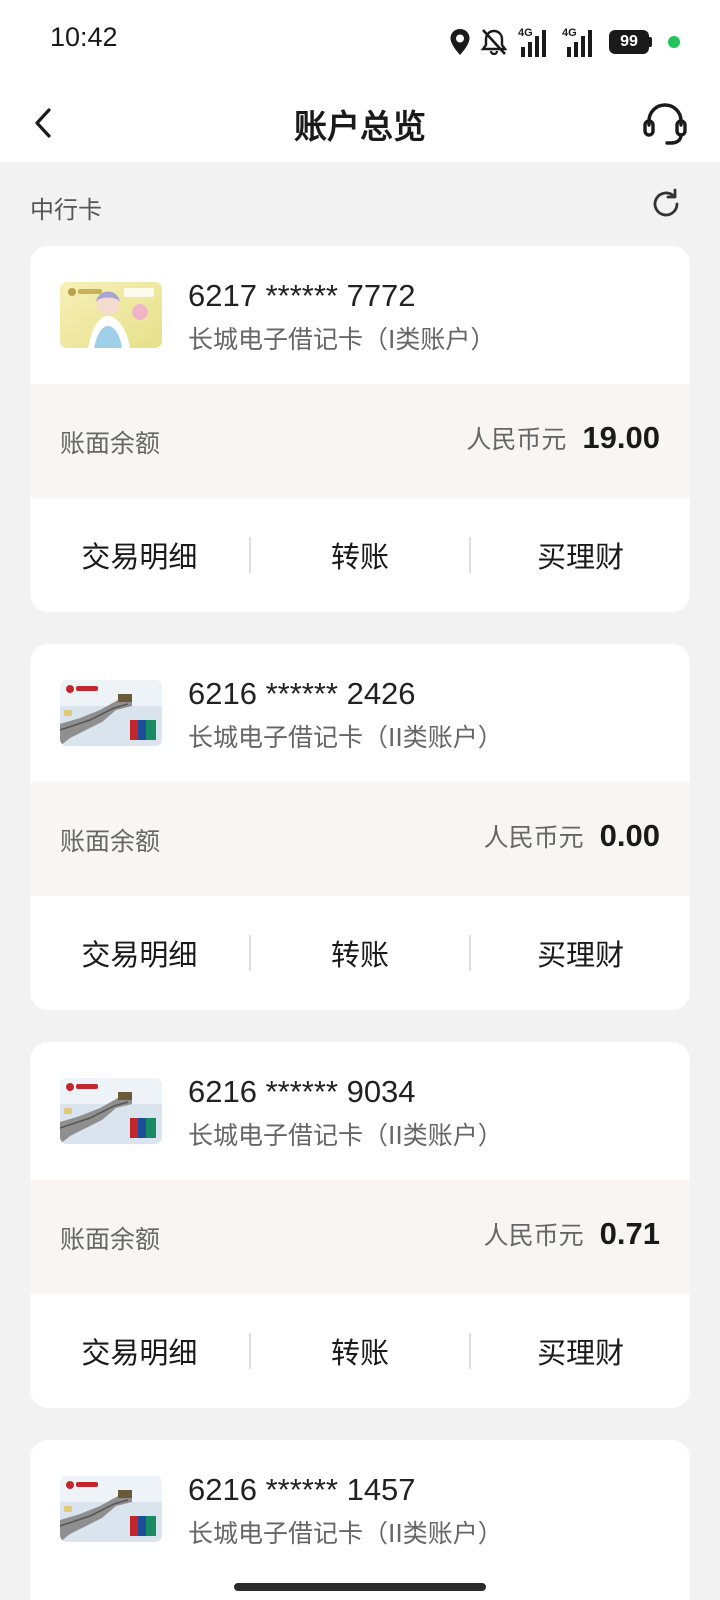  I want to click on card-header: 6216 ****** 1457 长城电子借记卡（II类账户）, so click(360, 1509).